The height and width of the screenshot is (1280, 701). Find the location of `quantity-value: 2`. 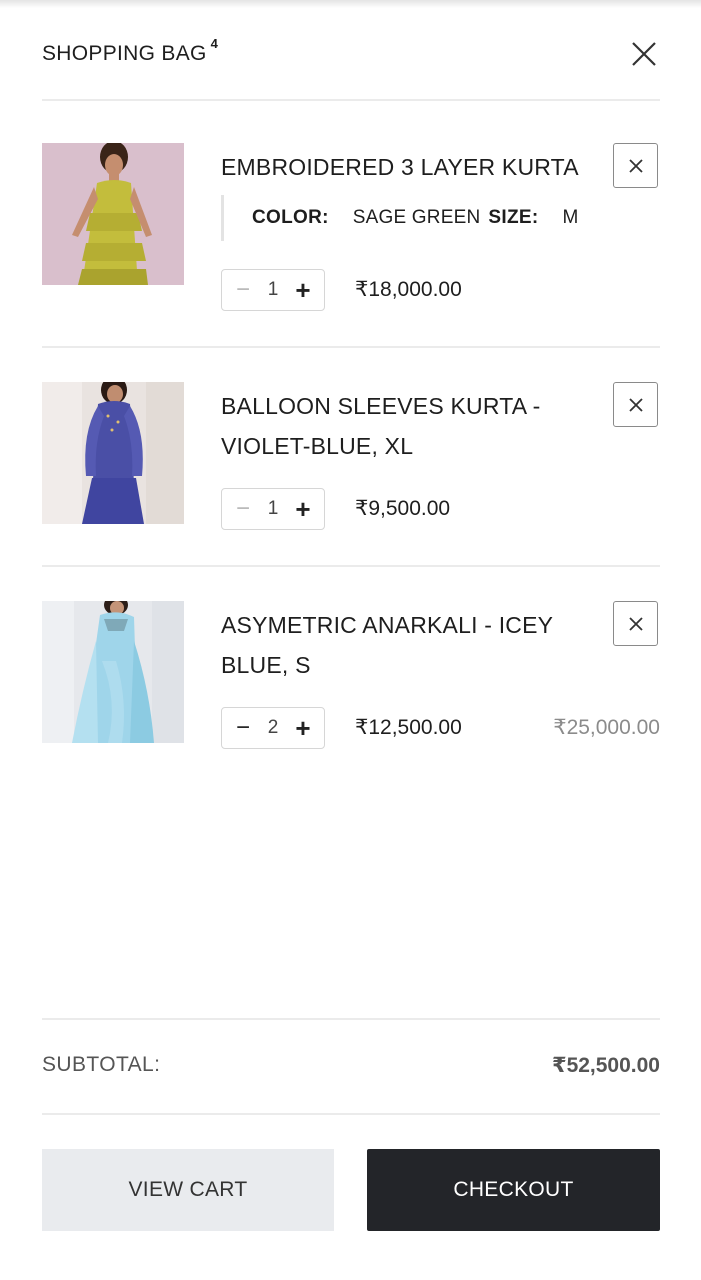

quantity-value: 2 is located at coordinates (273, 727).